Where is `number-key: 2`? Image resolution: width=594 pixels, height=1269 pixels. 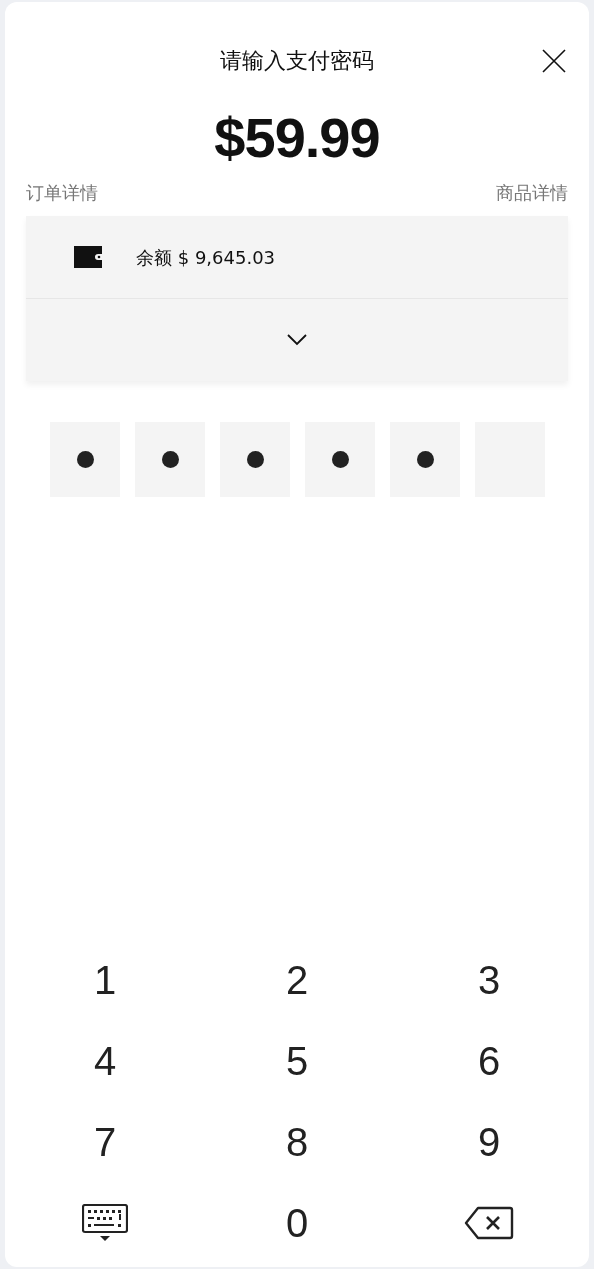 number-key: 2 is located at coordinates (297, 979).